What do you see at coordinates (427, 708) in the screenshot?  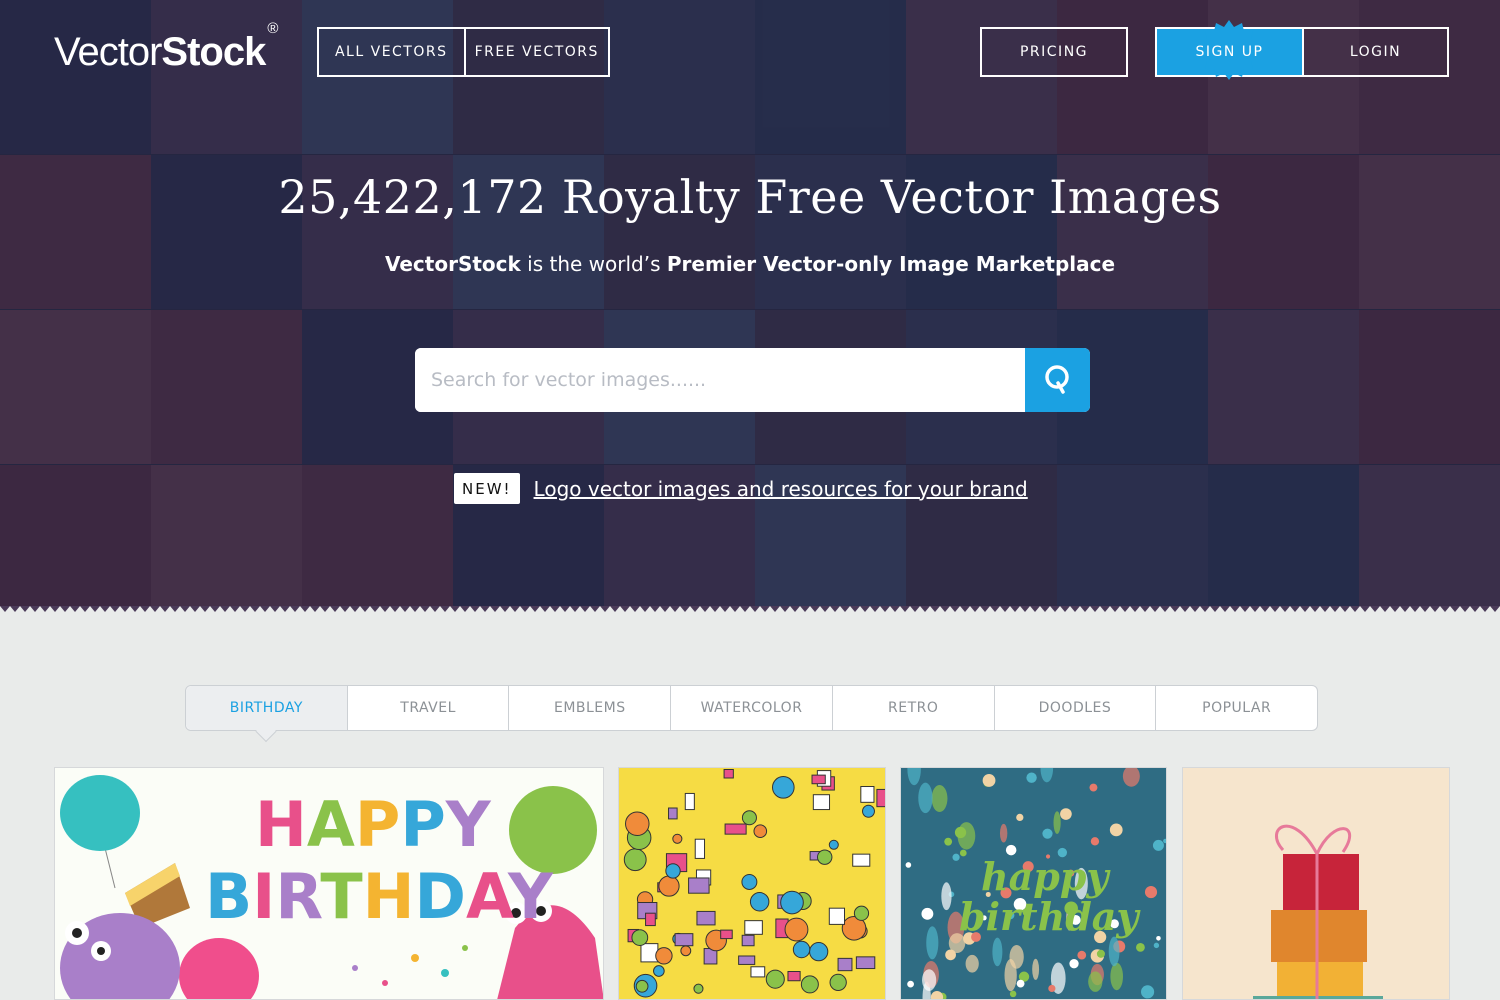 I see `tab-travel: TRAVEL` at bounding box center [427, 708].